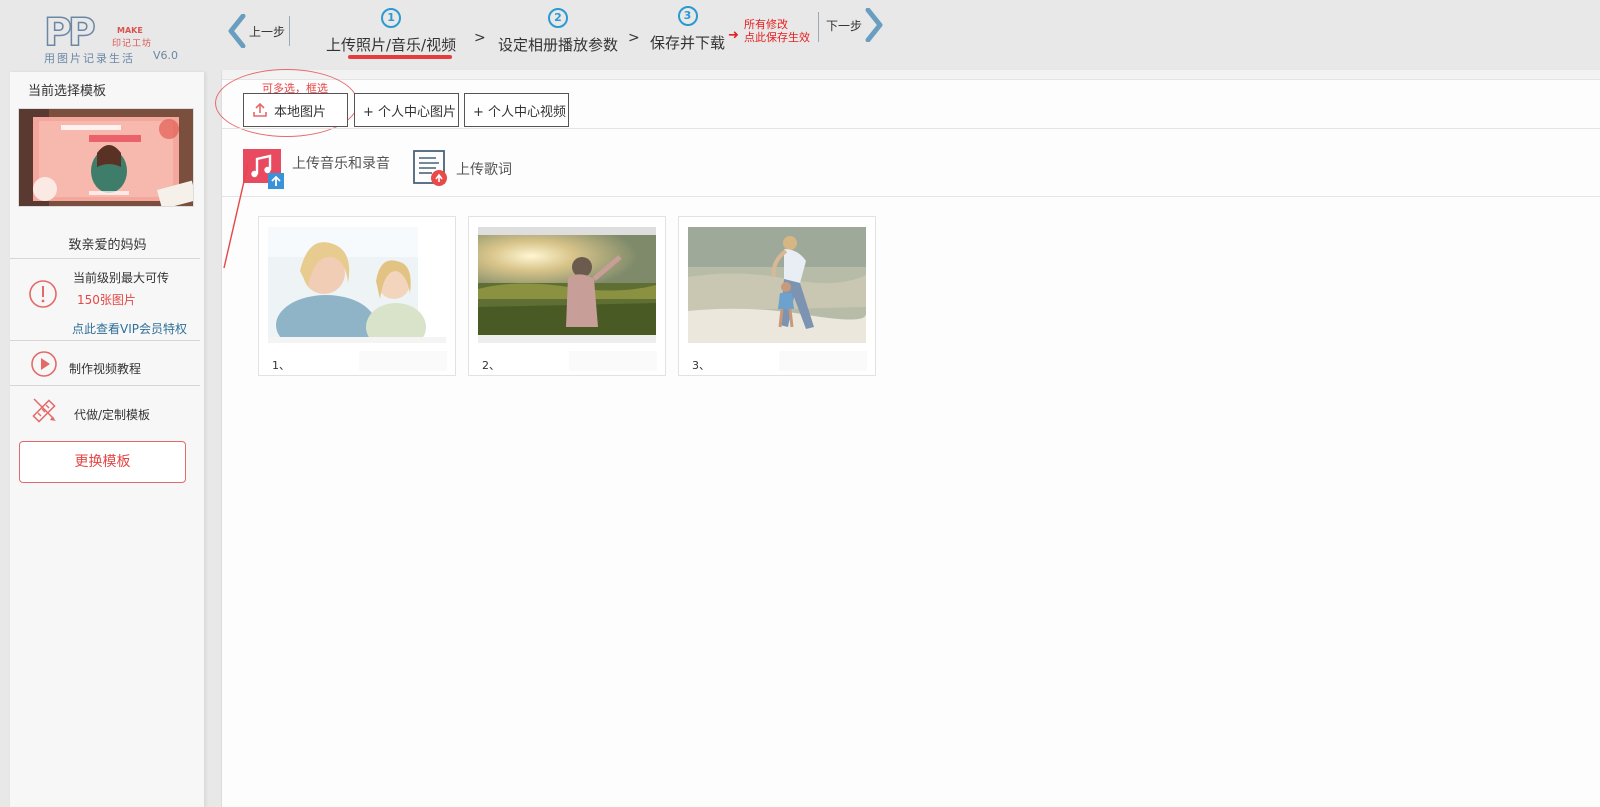  What do you see at coordinates (102, 462) in the screenshot?
I see `change-template-button: 更换模板` at bounding box center [102, 462].